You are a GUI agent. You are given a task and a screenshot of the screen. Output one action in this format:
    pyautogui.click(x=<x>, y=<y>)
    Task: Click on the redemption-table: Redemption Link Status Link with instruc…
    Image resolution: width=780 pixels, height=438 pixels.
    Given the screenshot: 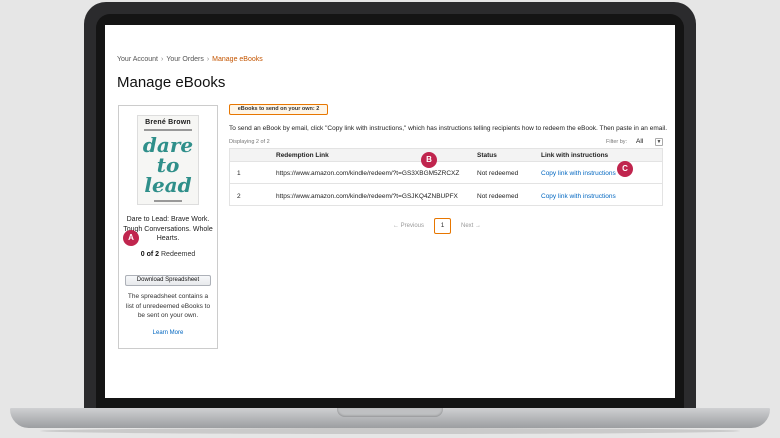 What is the action you would take?
    pyautogui.click(x=446, y=177)
    